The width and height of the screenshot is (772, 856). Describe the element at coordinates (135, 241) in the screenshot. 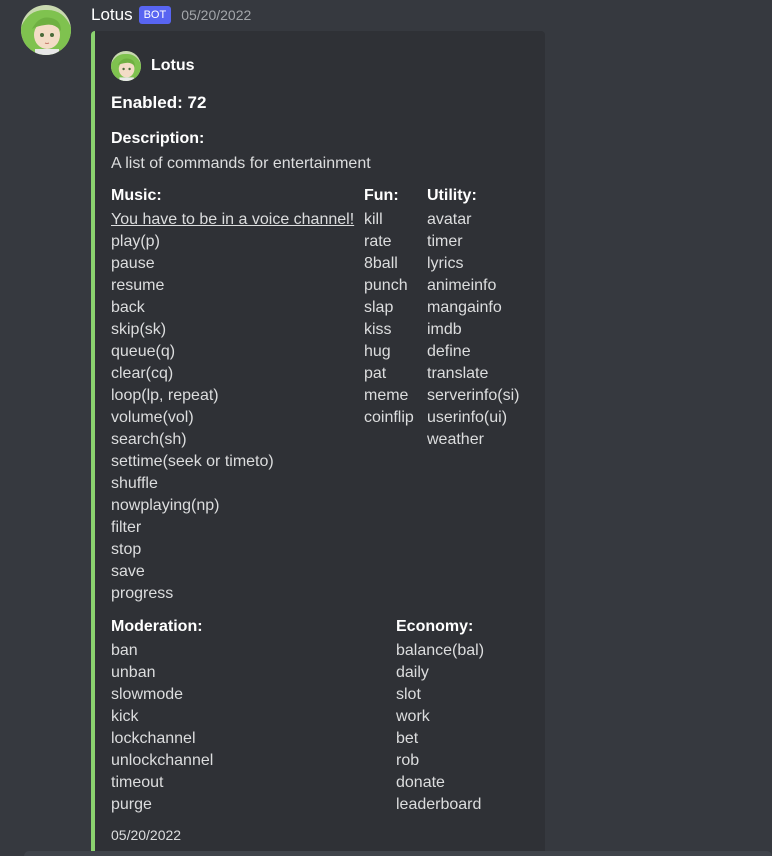

I see `music-command: play(p)` at that location.